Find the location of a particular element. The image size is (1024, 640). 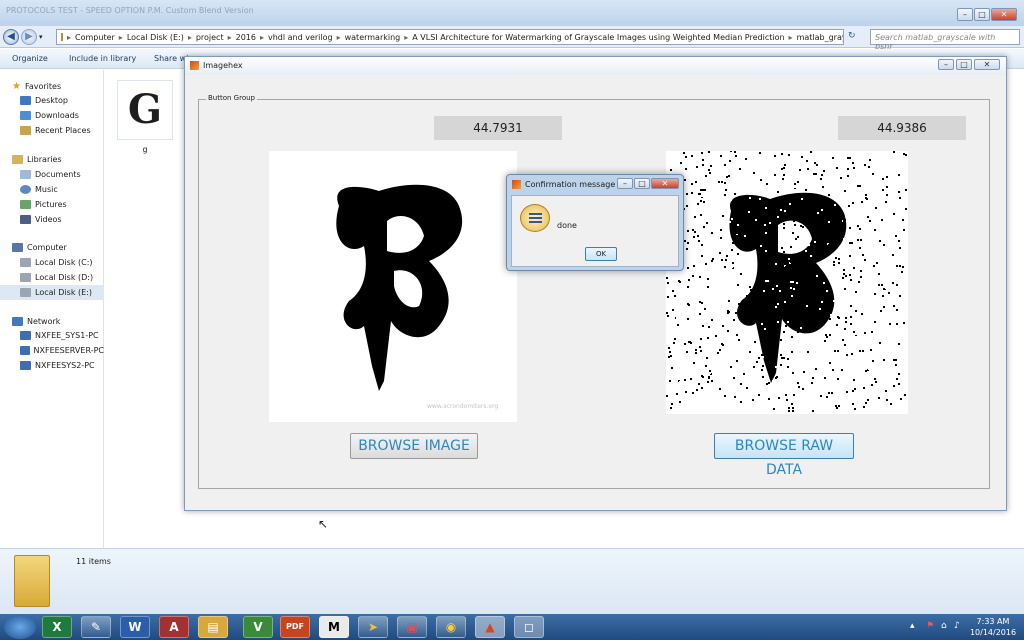

nav-network-pc-2: NXFEESERVER-PC is located at coordinates (52, 350).